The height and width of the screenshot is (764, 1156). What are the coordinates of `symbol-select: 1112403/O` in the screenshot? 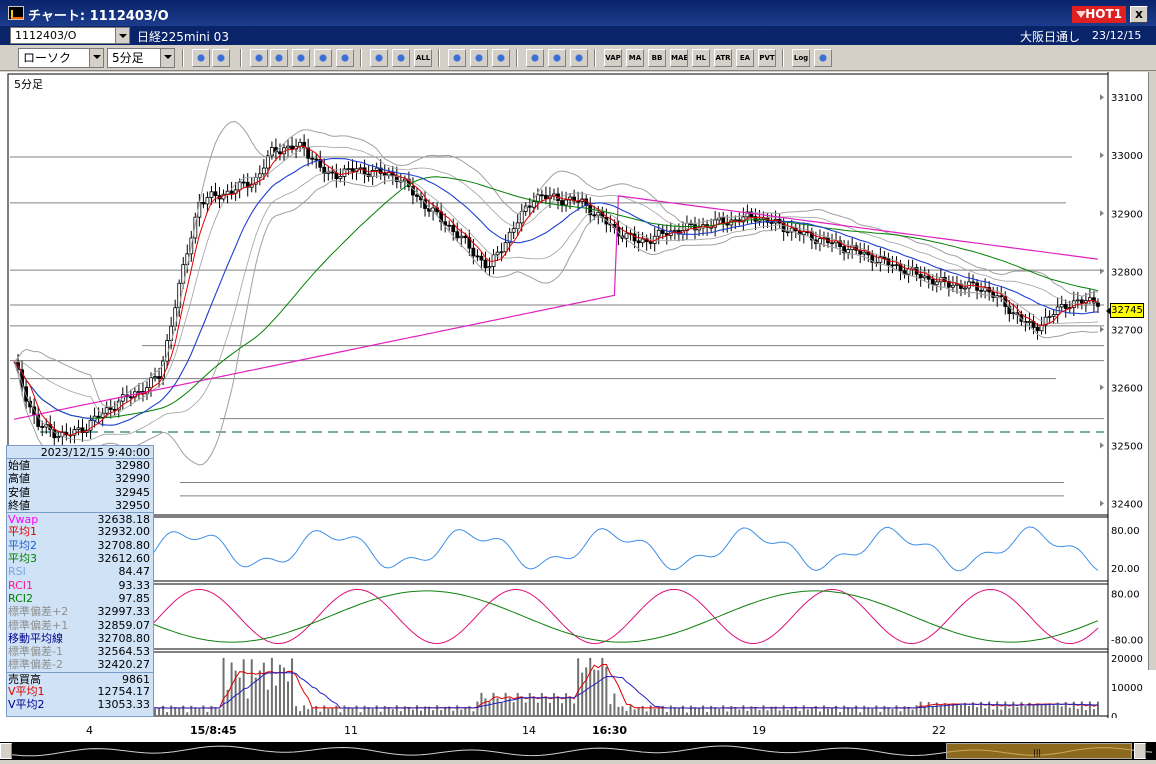 It's located at (70, 35).